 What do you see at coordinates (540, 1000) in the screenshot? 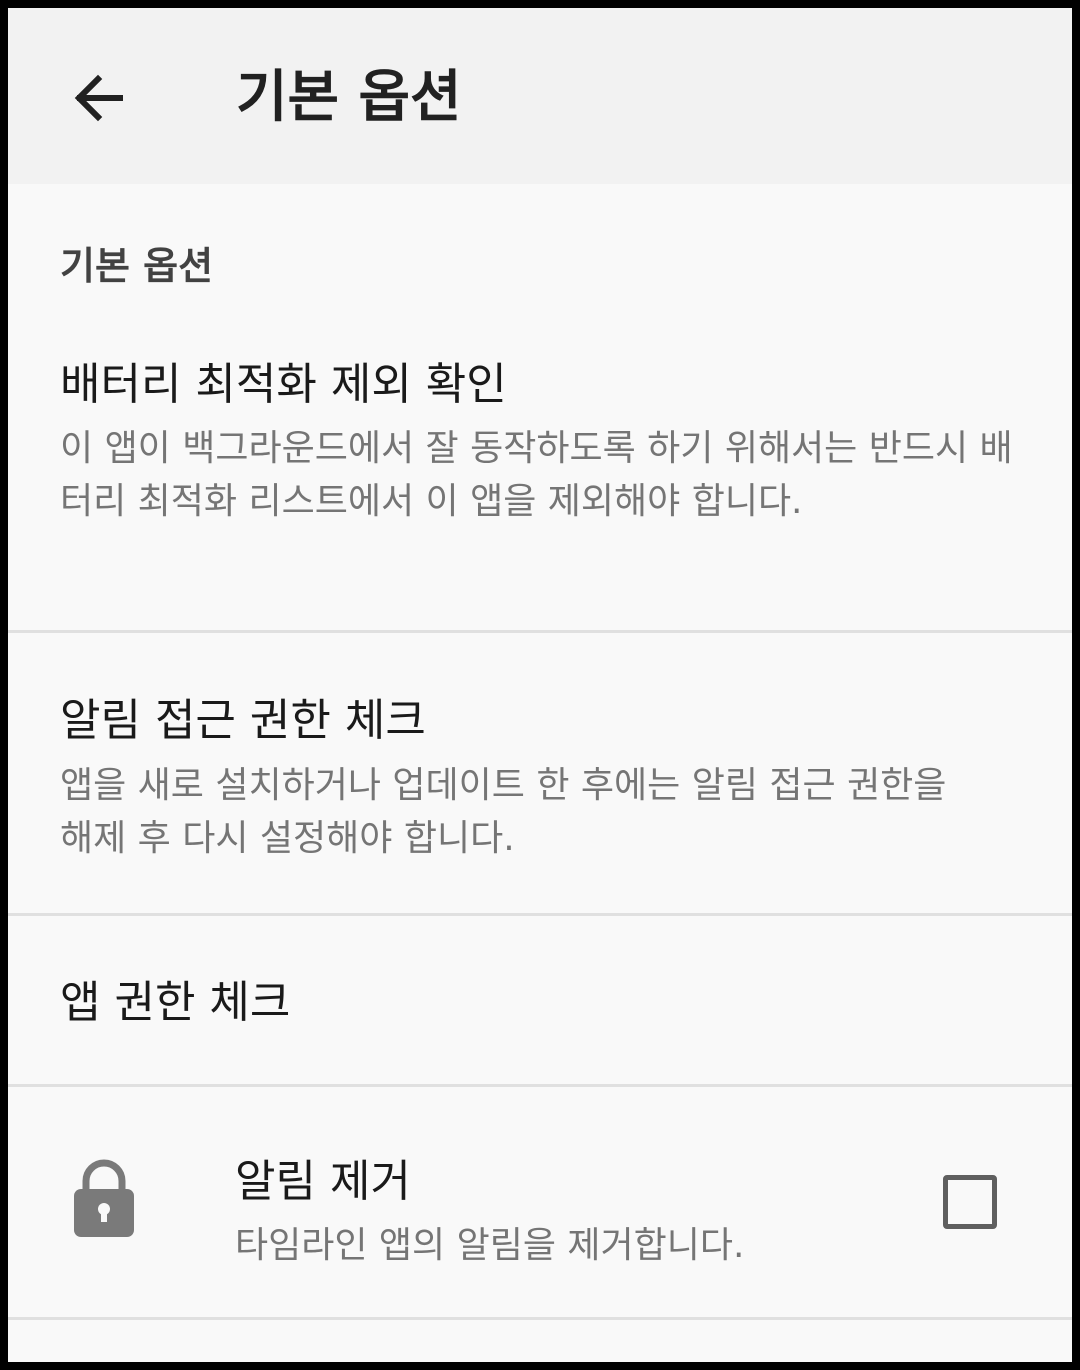
I see `pref-app-permission: 앱 권한 체크` at bounding box center [540, 1000].